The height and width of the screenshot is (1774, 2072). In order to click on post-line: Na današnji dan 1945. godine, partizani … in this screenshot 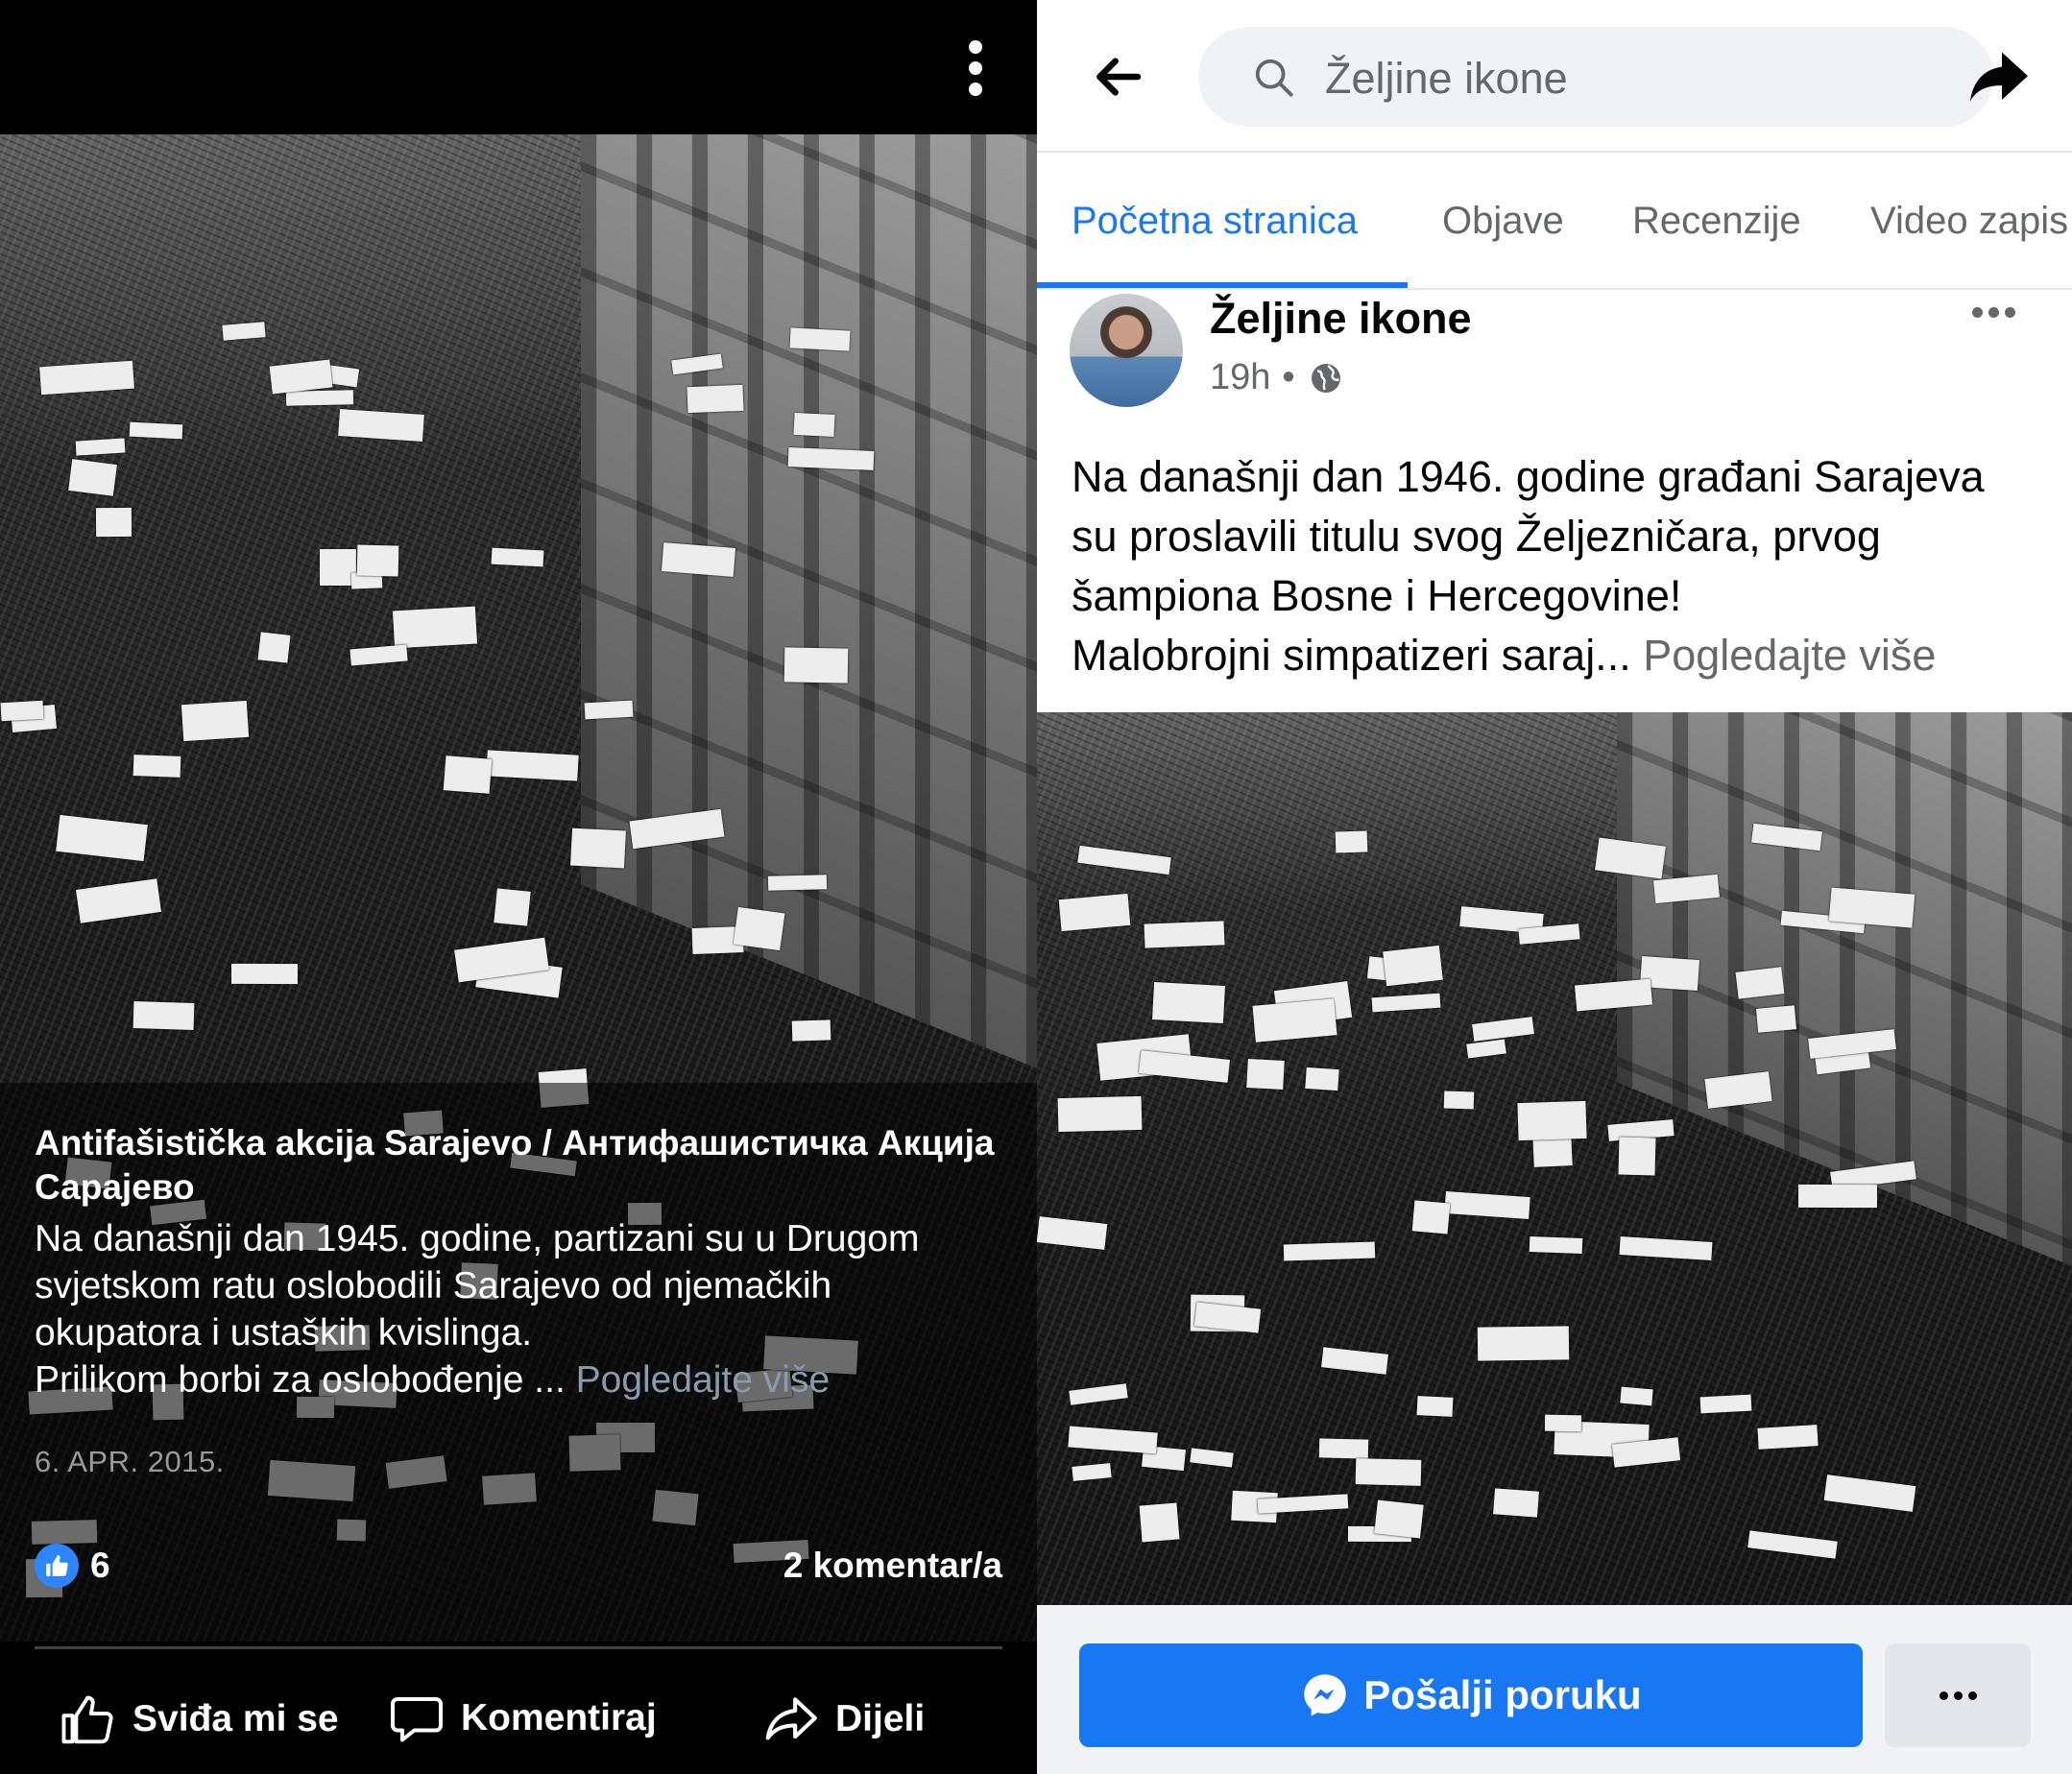, I will do `click(477, 1238)`.